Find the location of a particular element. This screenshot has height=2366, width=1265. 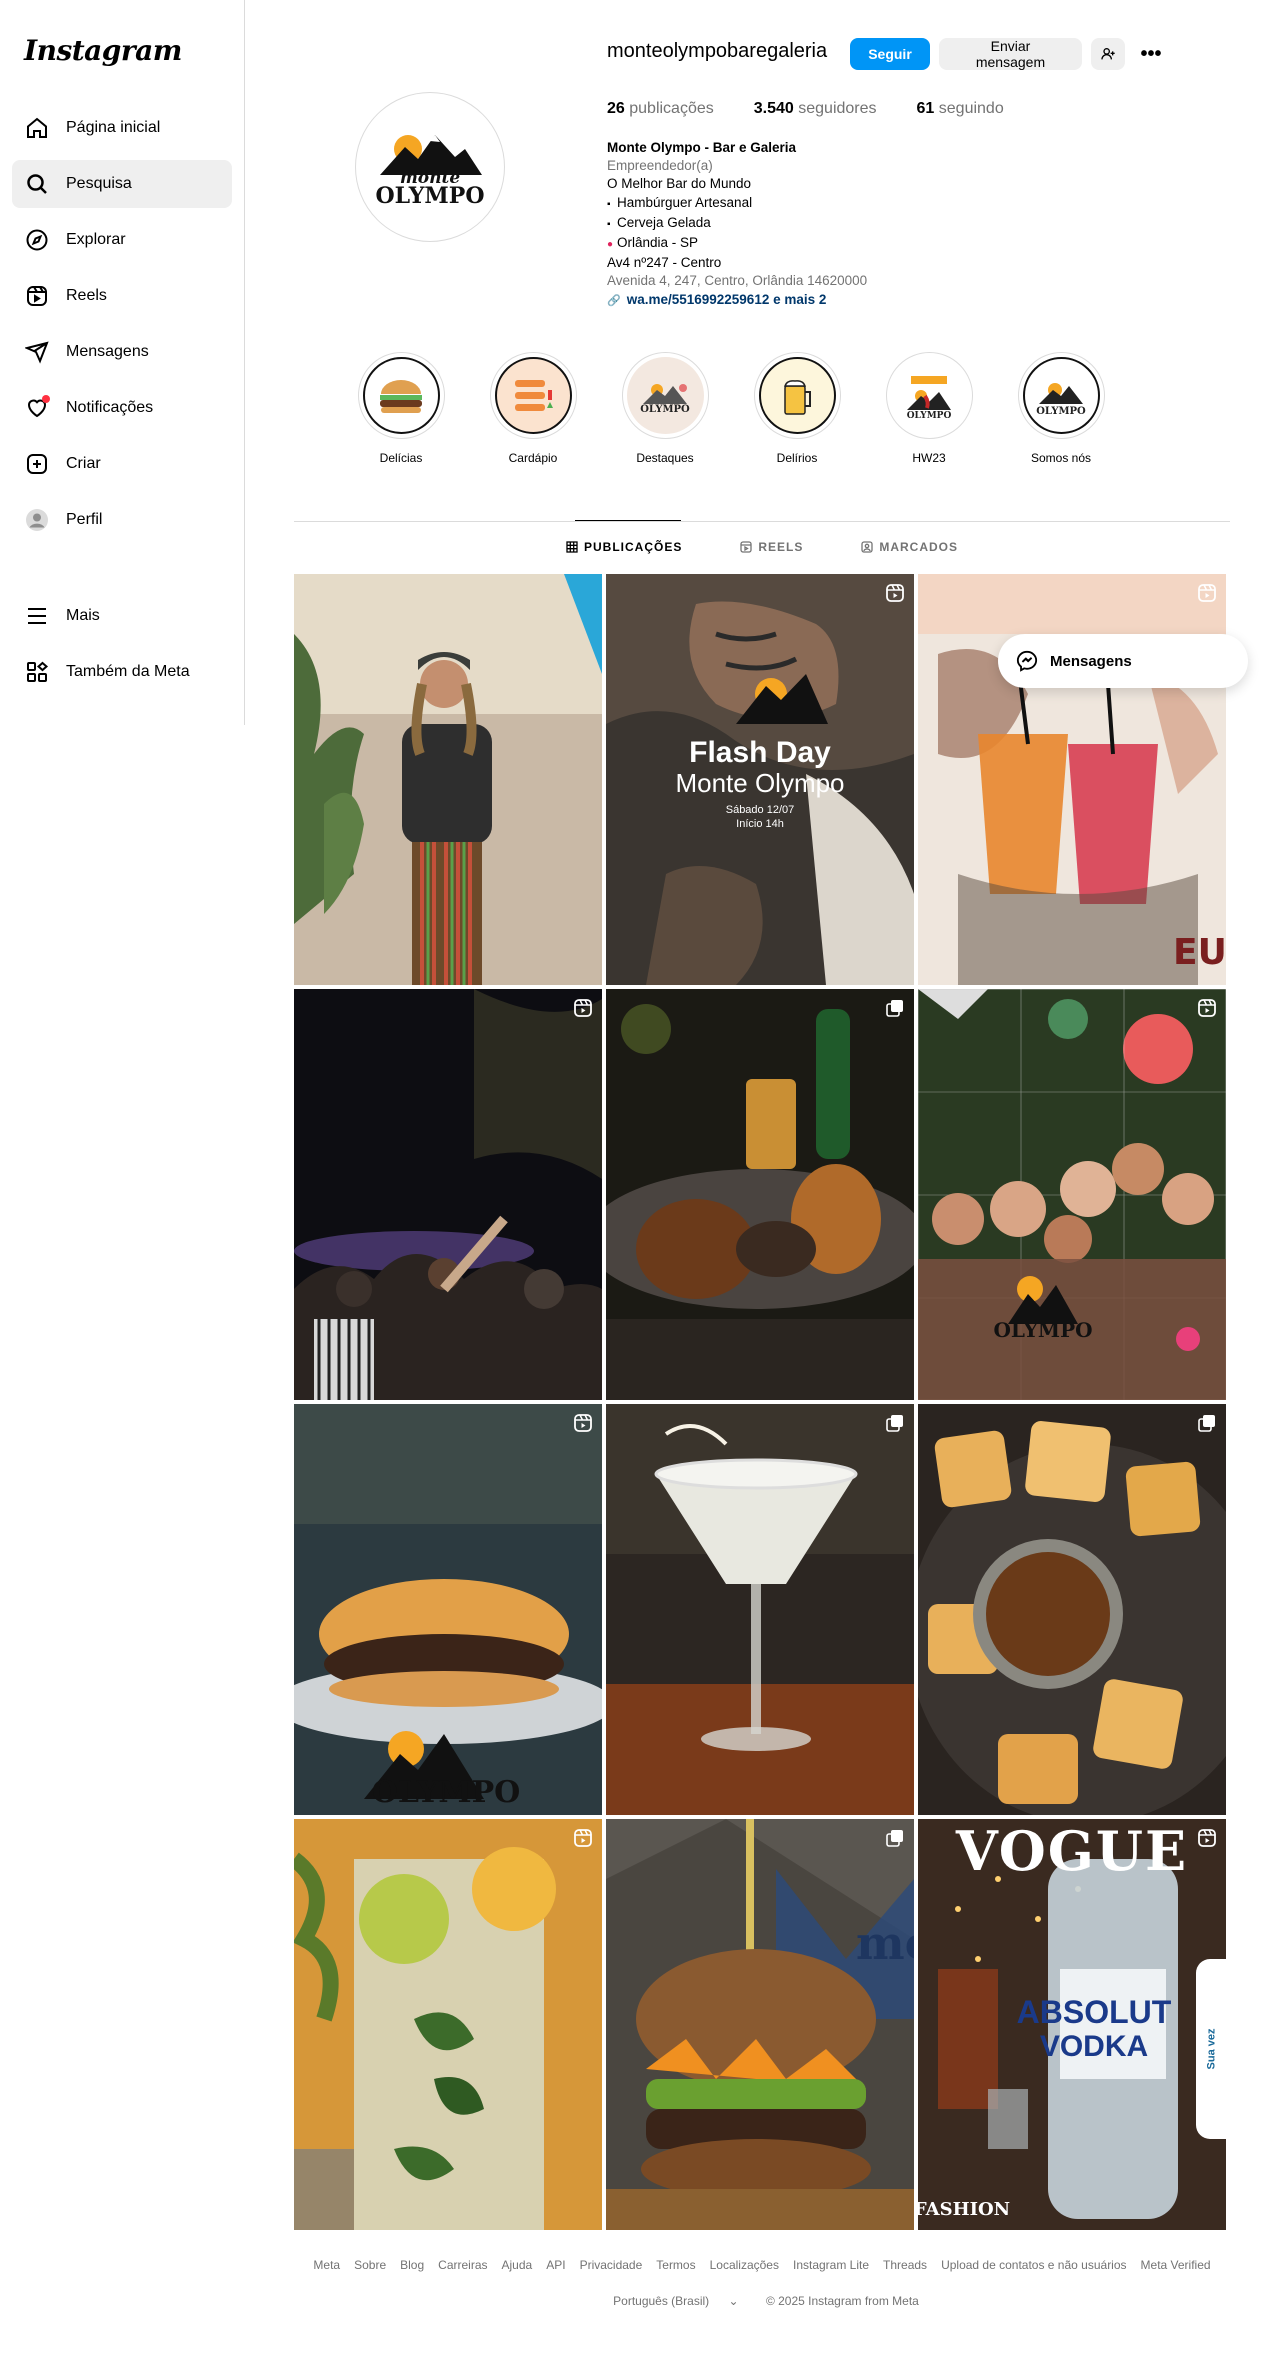

highlight-item: Delírios is located at coordinates (797, 408).